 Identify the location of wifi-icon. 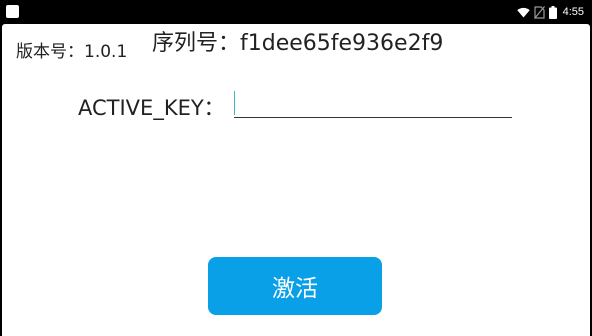
(523, 12).